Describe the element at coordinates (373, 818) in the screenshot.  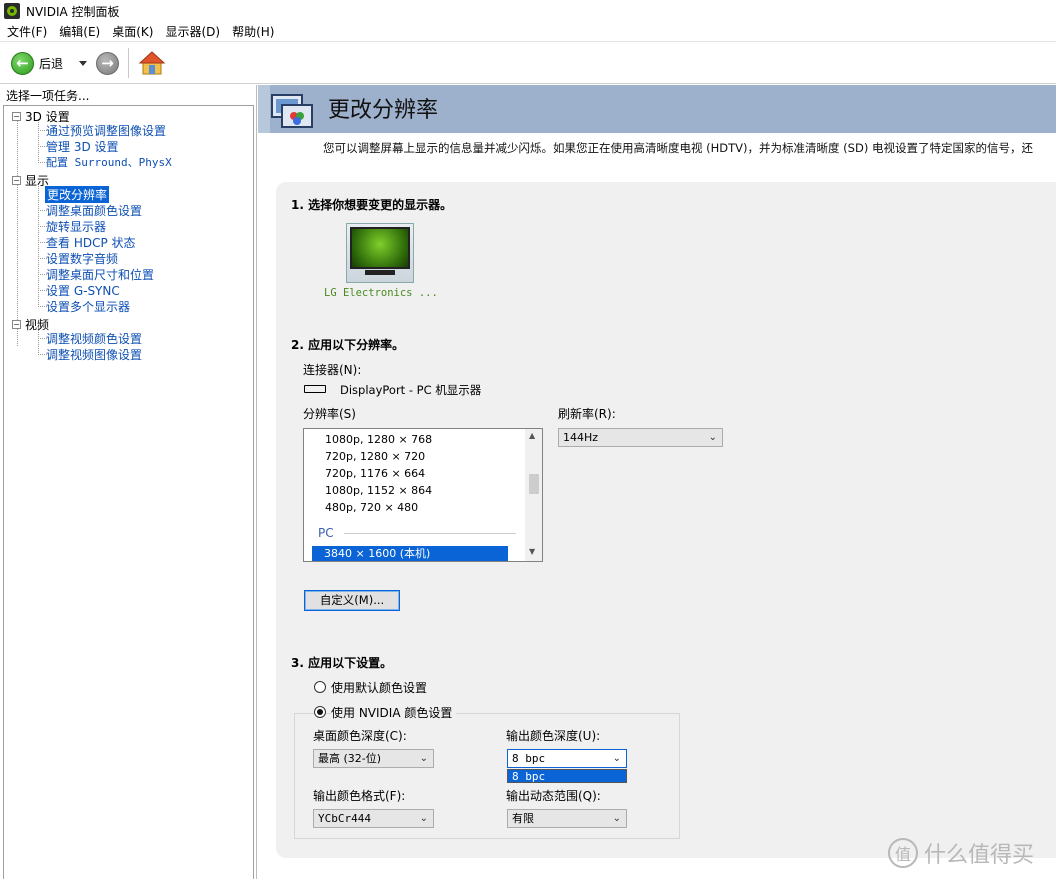
I see `output-format-select: YCbCr444 ⌄` at that location.